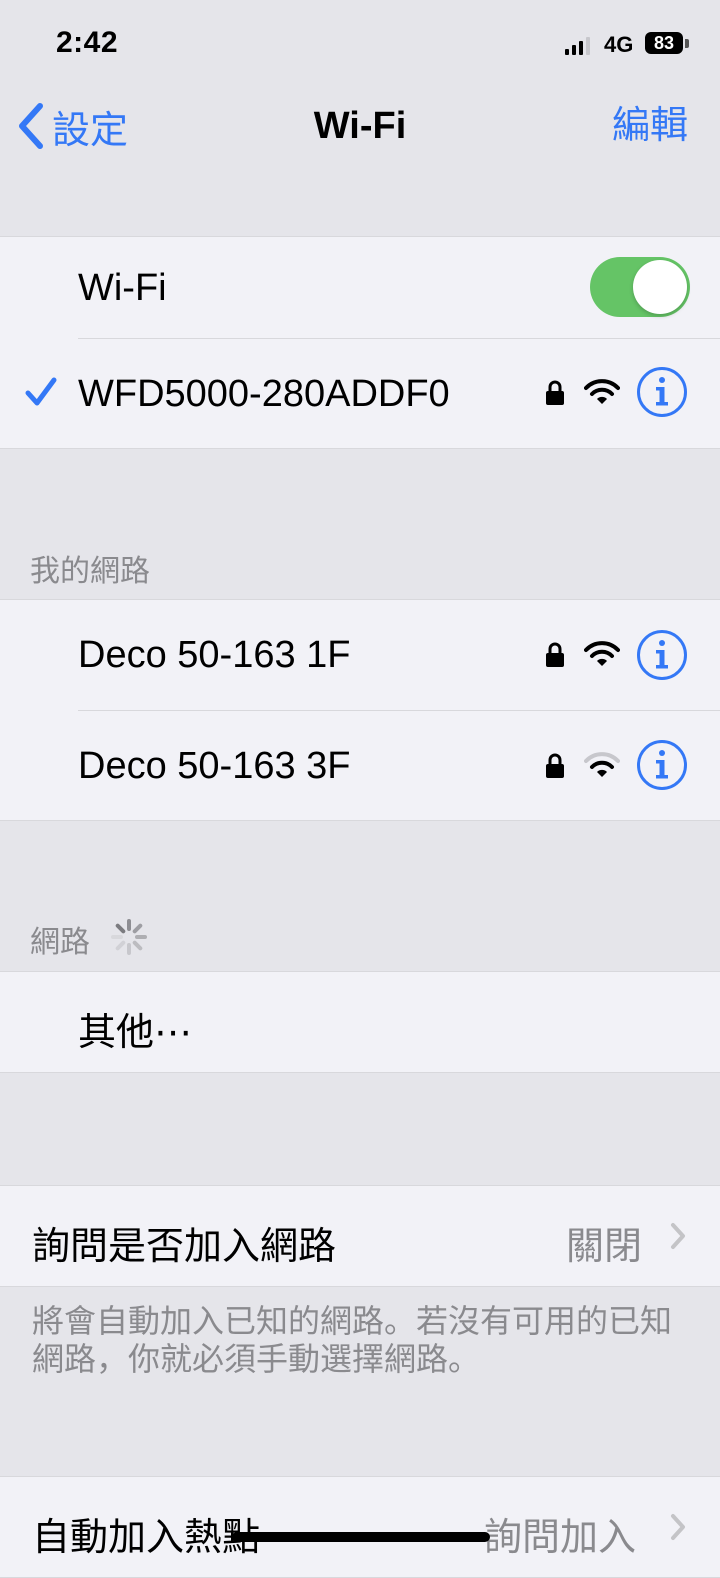 This screenshot has width=720, height=1578. Describe the element at coordinates (135, 1033) in the screenshot. I see `other-network-label: 其他⋯` at that location.